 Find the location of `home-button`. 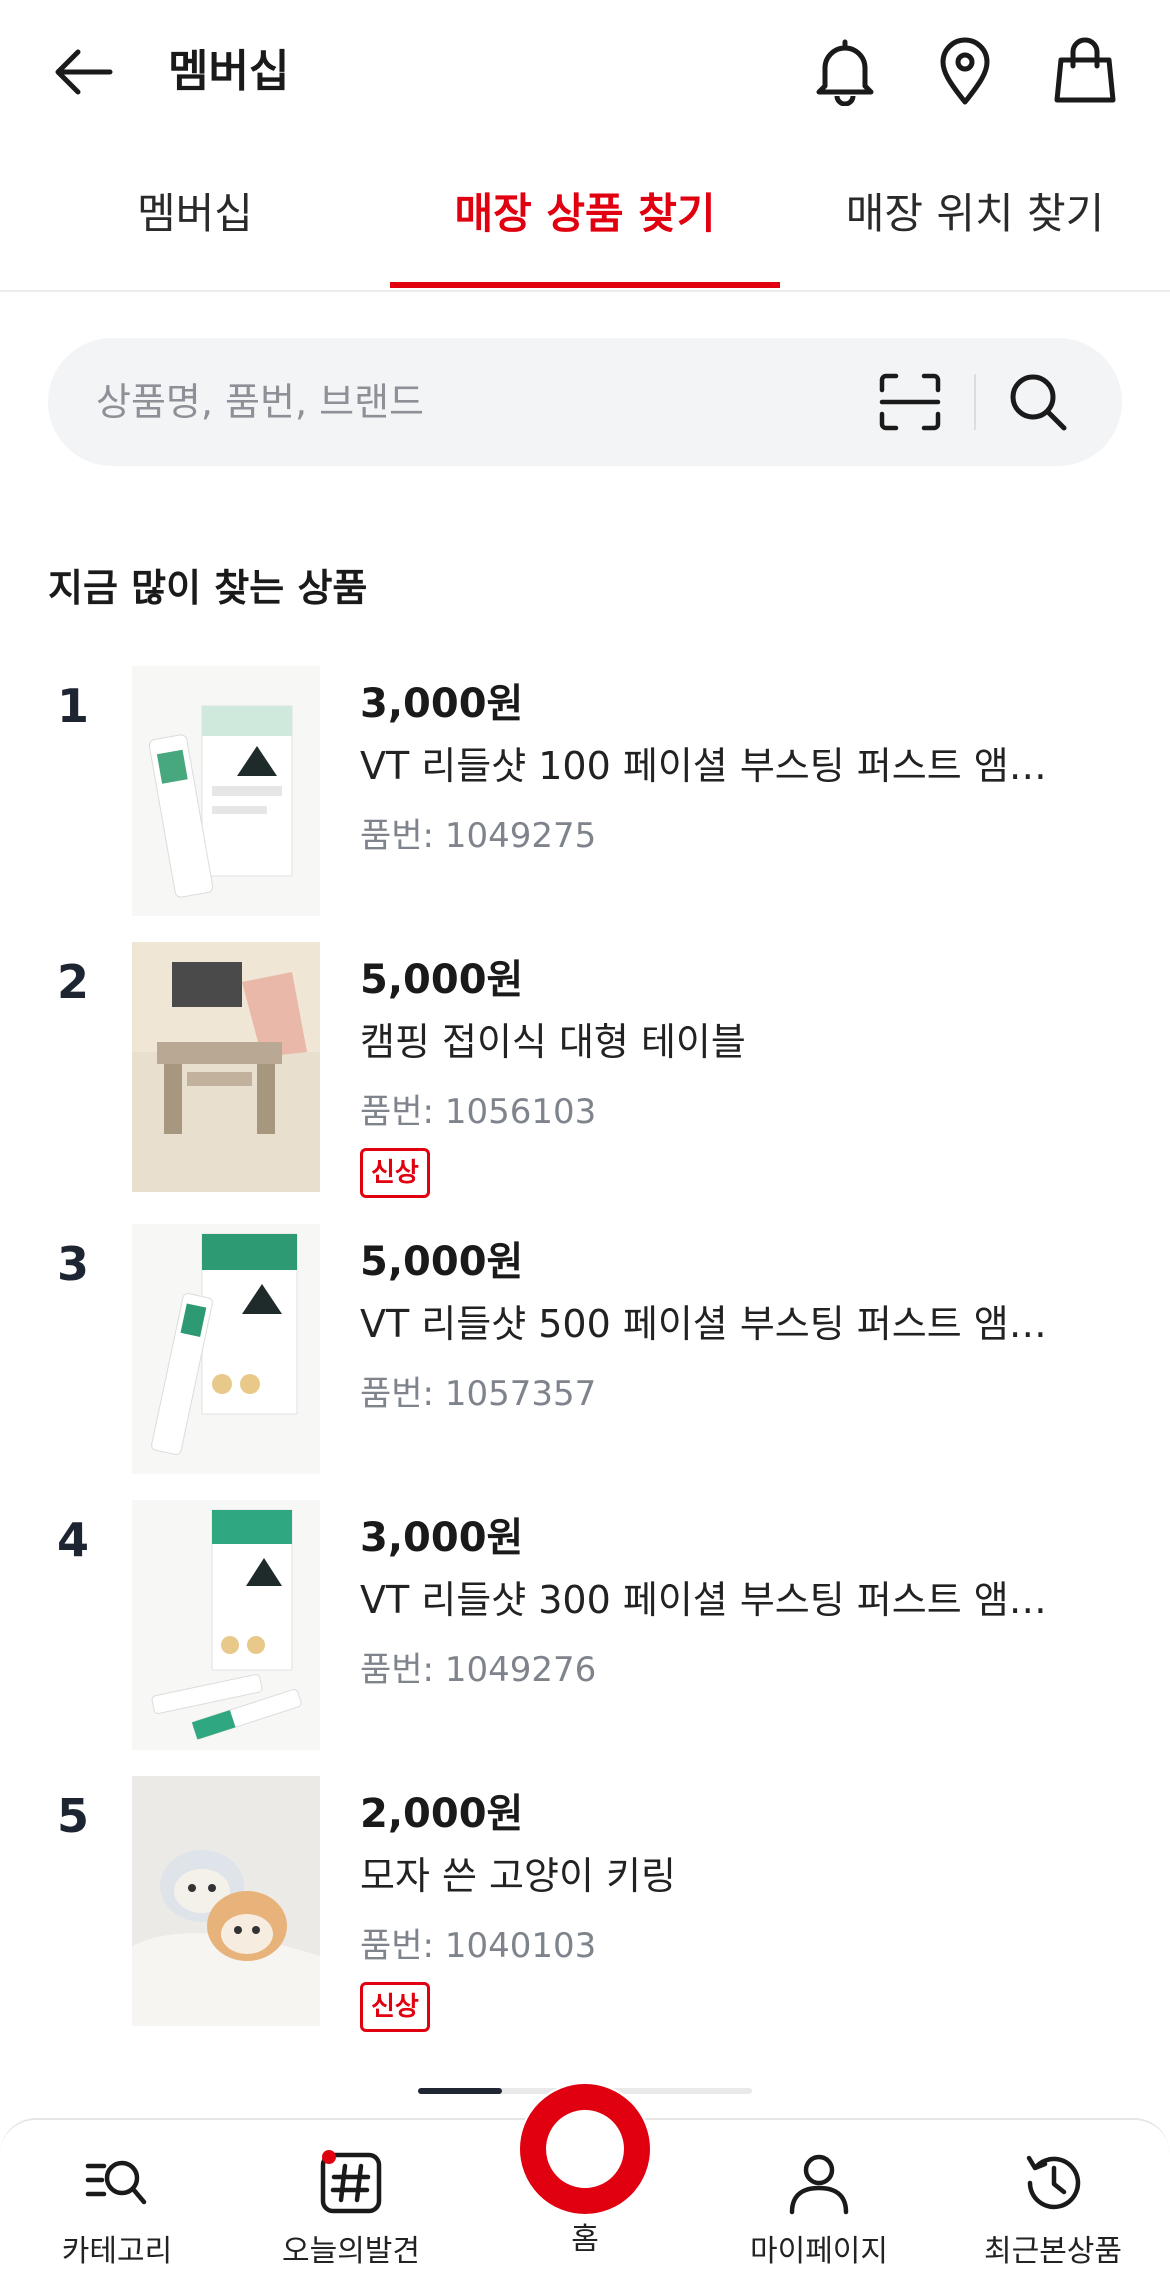

home-button is located at coordinates (585, 2149).